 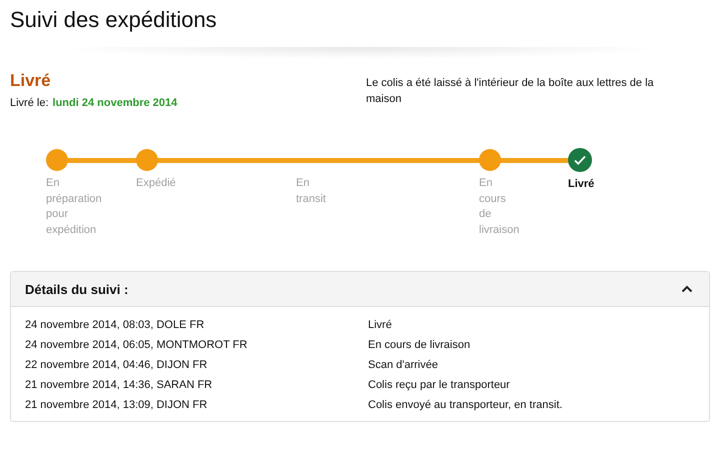 I want to click on step-label: En cours de livraison, so click(x=499, y=207).